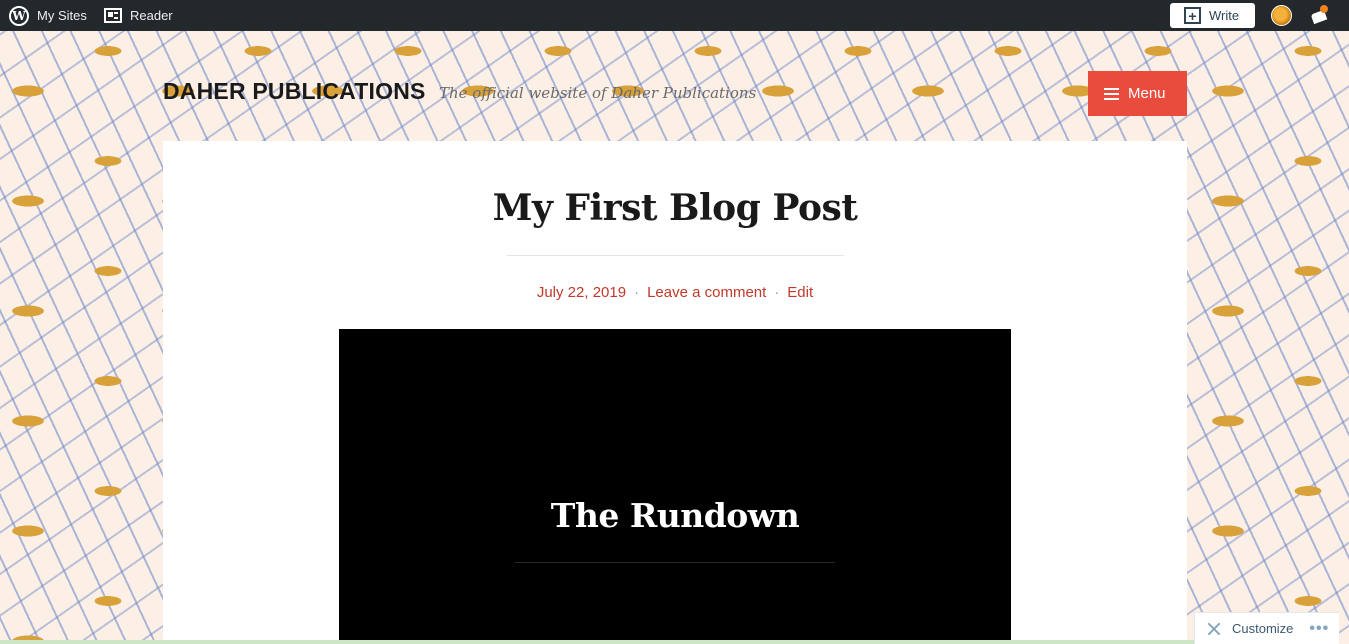  I want to click on hamburger-icon, so click(1111, 93).